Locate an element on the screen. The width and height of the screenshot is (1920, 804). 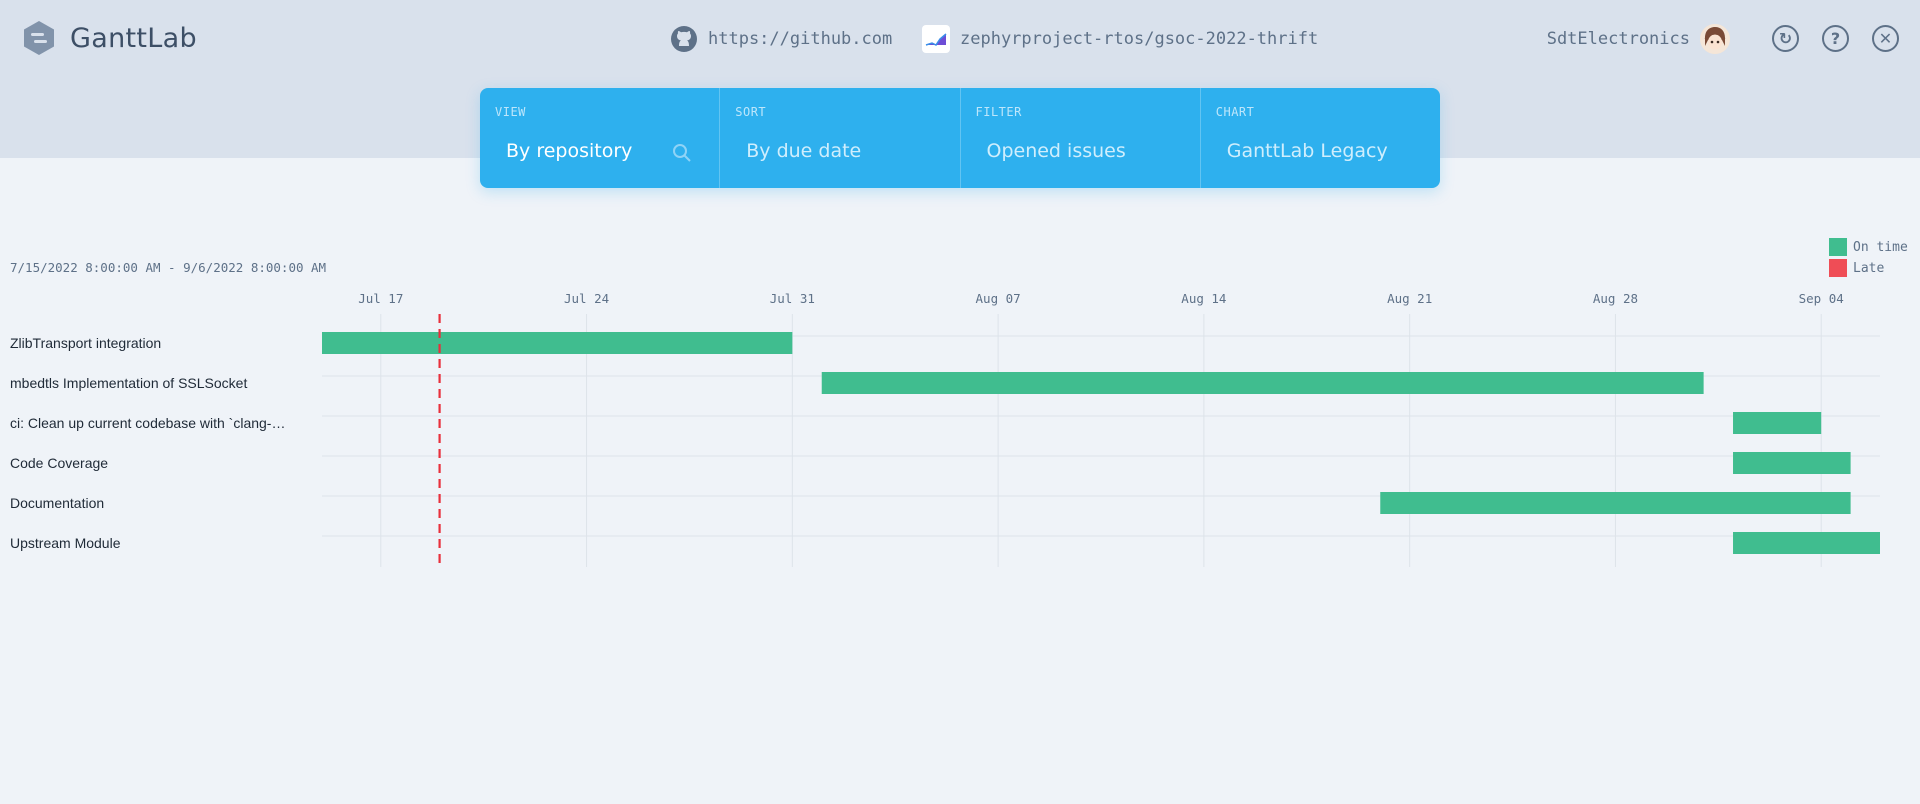
tick-label: Aug 28 is located at coordinates (1615, 298).